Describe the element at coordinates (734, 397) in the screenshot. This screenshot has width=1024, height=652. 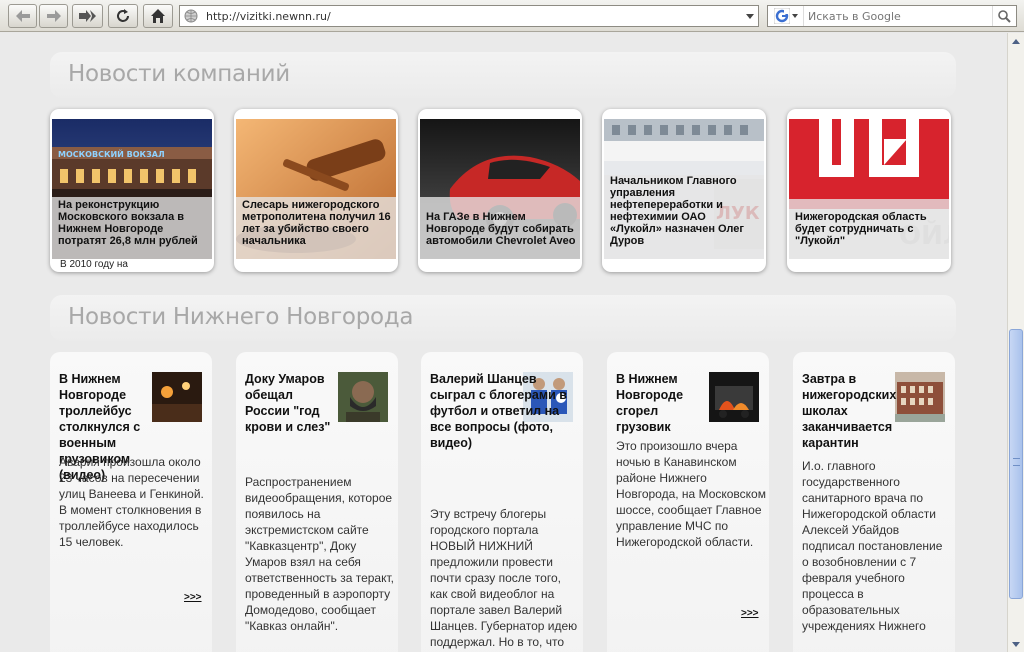
I see `burning-truck-thumbnail` at that location.